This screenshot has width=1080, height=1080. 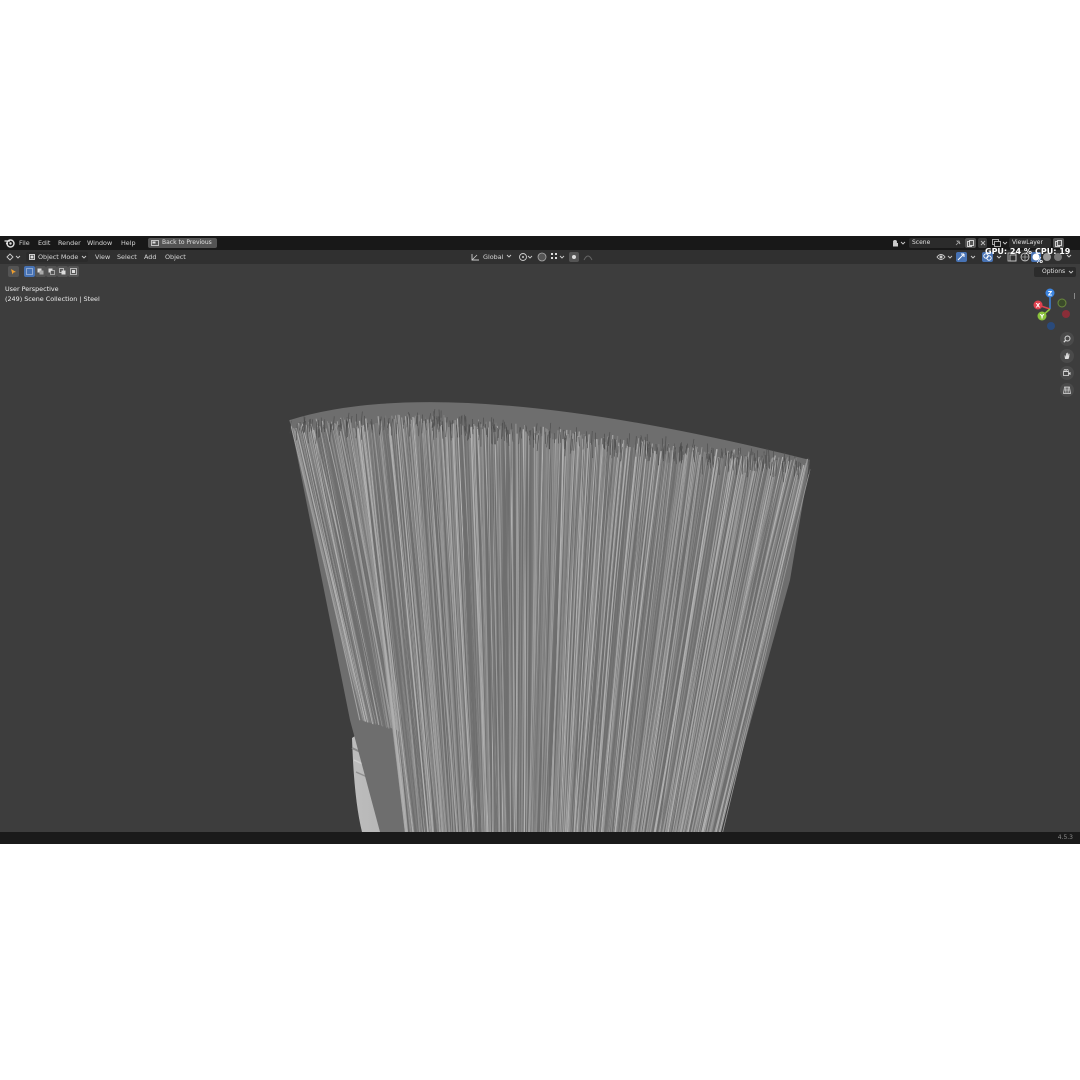 I want to click on tool-header: Options, so click(x=540, y=272).